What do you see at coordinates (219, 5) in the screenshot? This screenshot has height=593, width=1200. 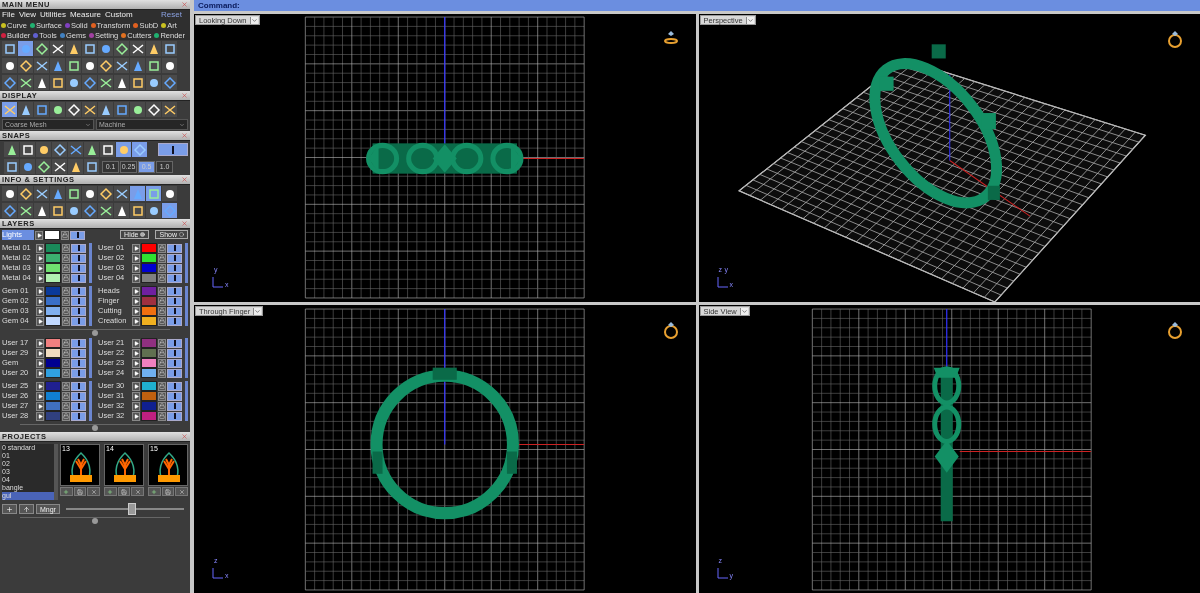 I see `command-label: Command:` at bounding box center [219, 5].